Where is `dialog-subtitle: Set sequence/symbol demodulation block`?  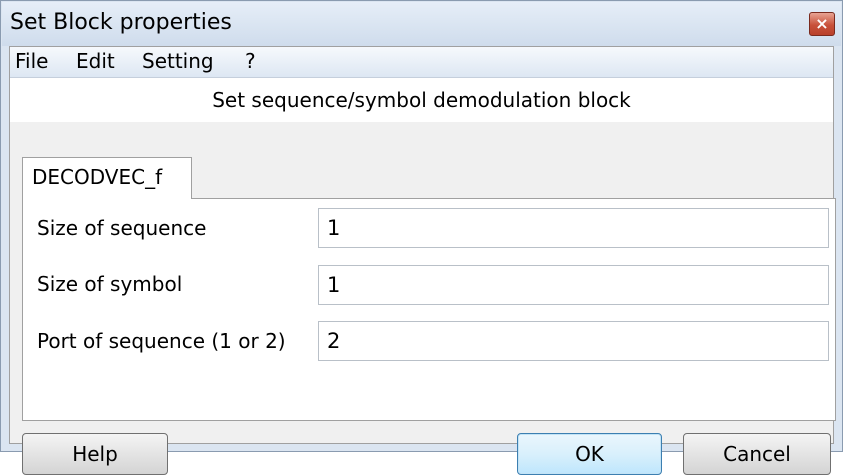 dialog-subtitle: Set sequence/symbol demodulation block is located at coordinates (421, 100).